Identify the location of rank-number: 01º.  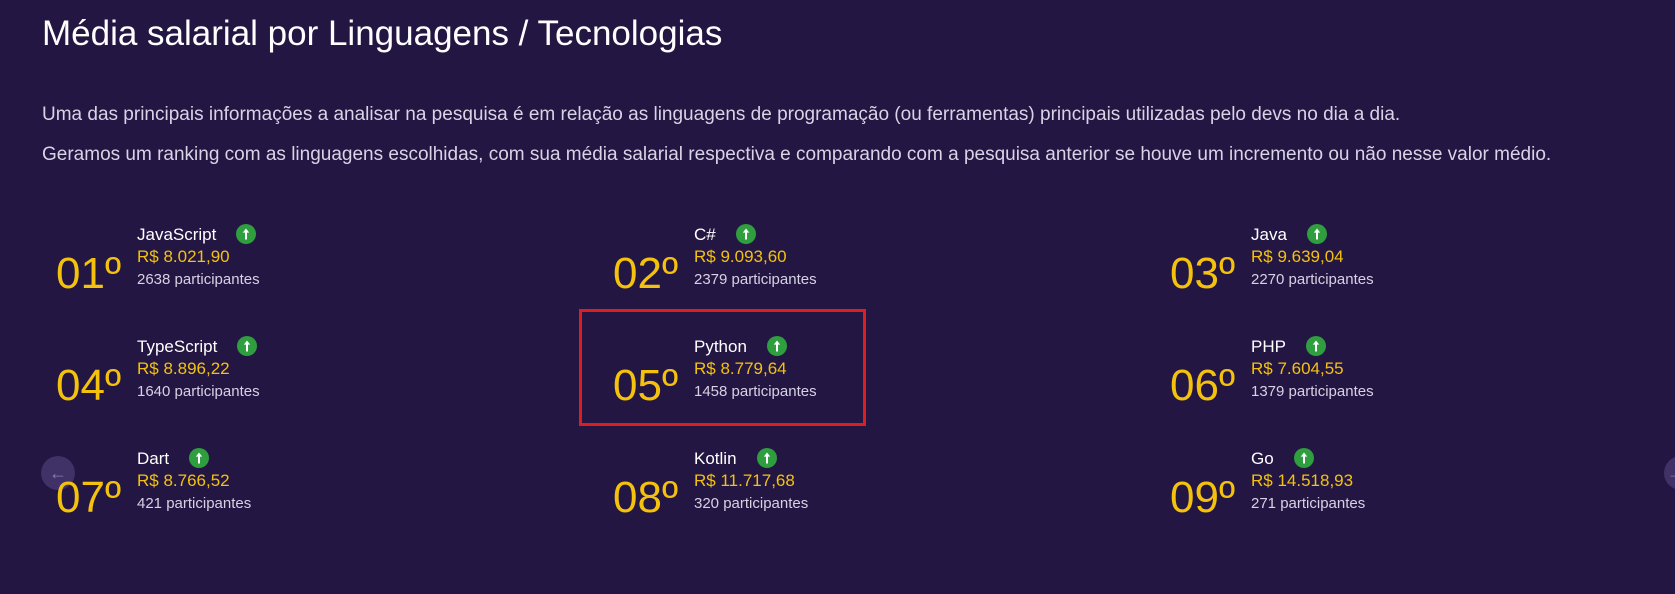
(89, 273).